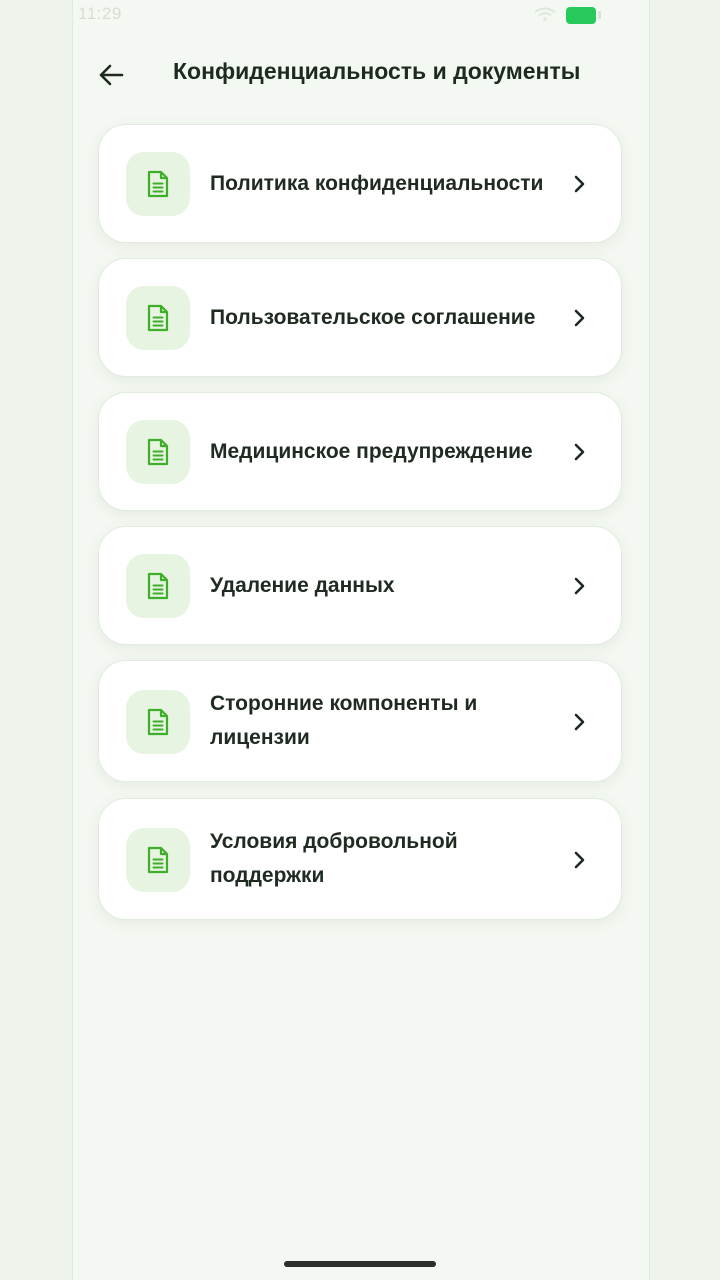 The width and height of the screenshot is (720, 1280). I want to click on document-item-data-deletion: Удаление данных, so click(360, 585).